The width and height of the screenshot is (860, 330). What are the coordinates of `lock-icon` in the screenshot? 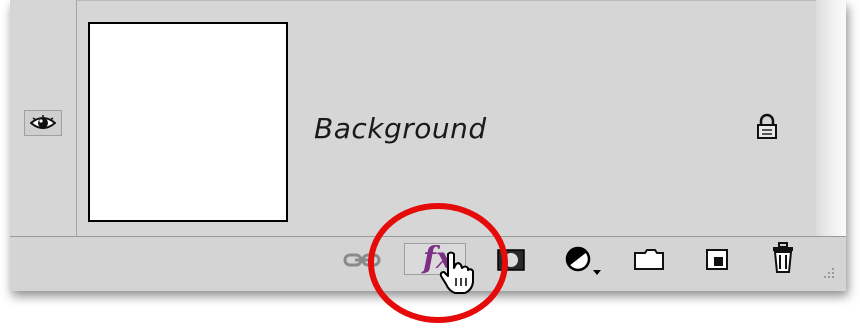 It's located at (767, 126).